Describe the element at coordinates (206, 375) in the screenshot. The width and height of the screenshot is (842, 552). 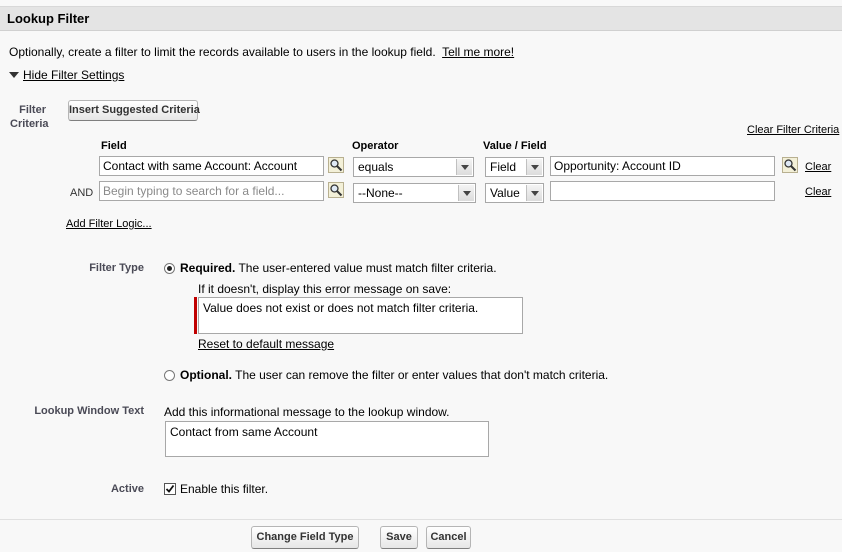
I see `optional-bold-label: Optional.` at that location.